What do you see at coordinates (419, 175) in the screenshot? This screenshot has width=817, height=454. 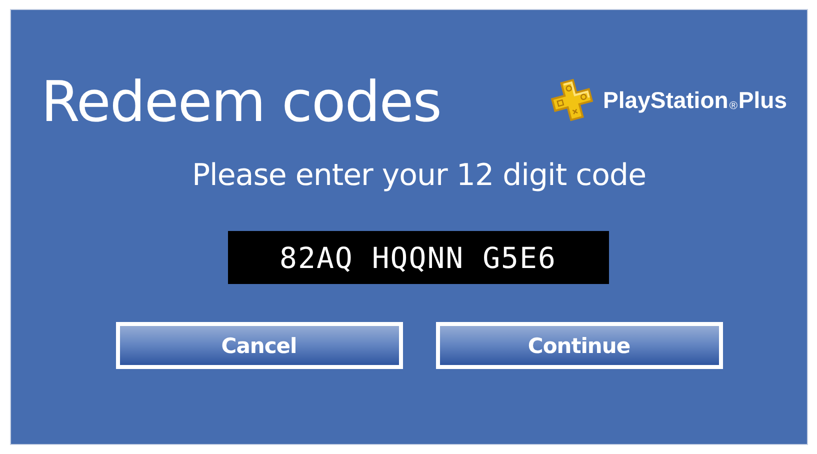 I see `code-prompt: Please enter your 12 digit code` at bounding box center [419, 175].